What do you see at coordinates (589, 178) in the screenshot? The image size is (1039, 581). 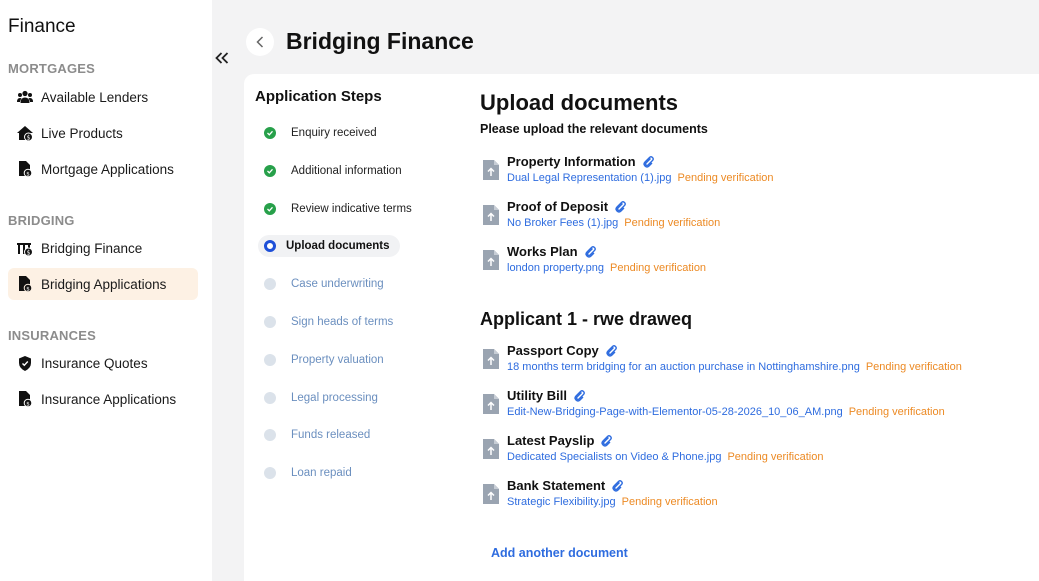 I see `document-file-link: Dual Legal Representation (1).jpg` at bounding box center [589, 178].